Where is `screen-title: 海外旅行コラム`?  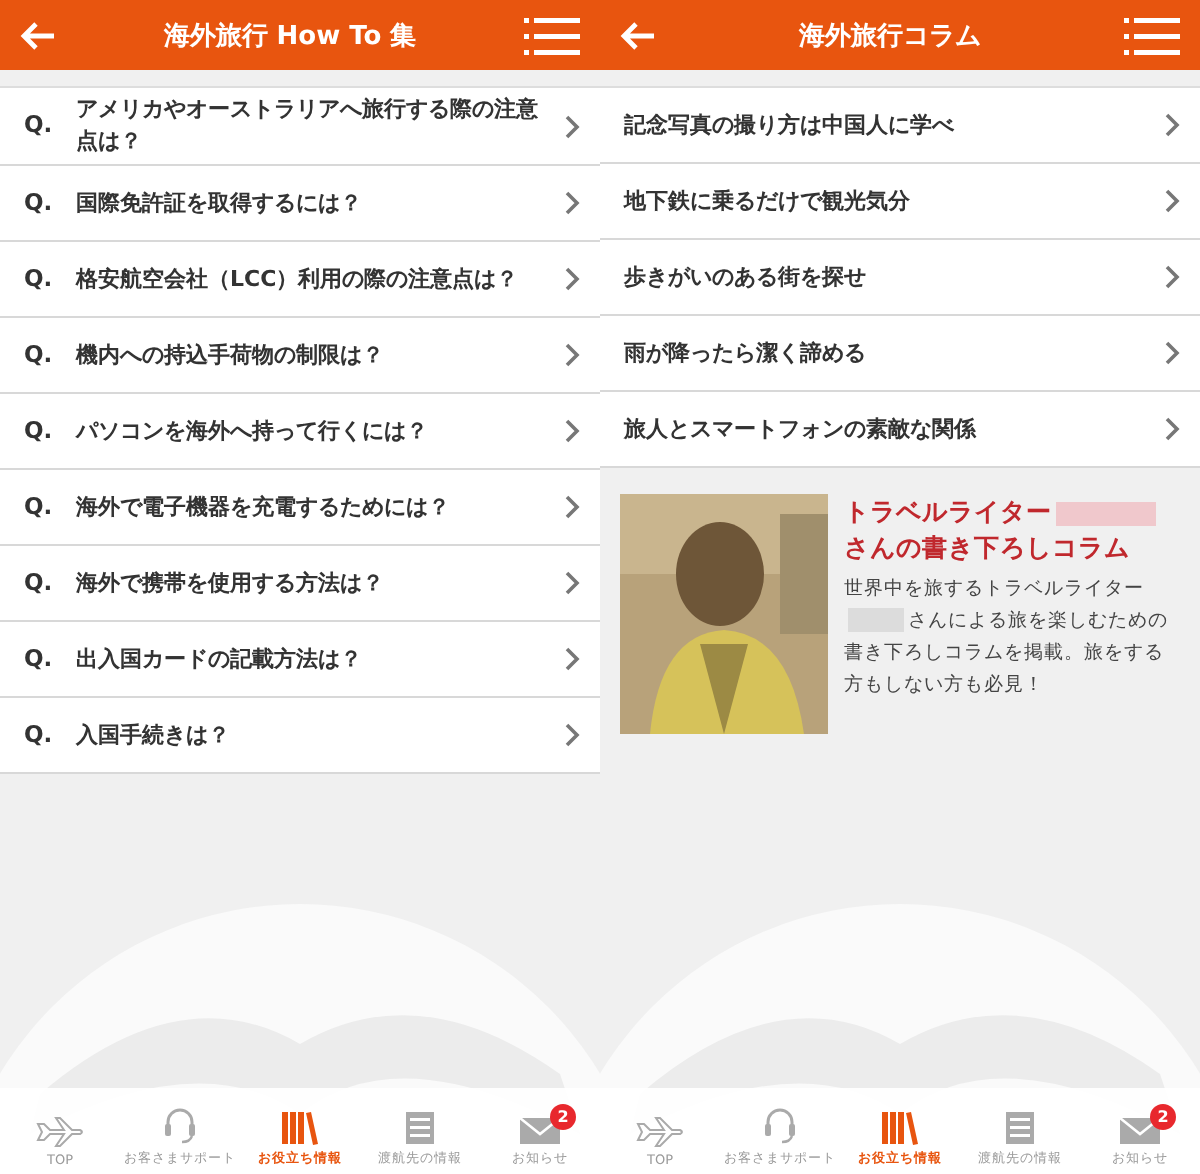 screen-title: 海外旅行コラム is located at coordinates (890, 36).